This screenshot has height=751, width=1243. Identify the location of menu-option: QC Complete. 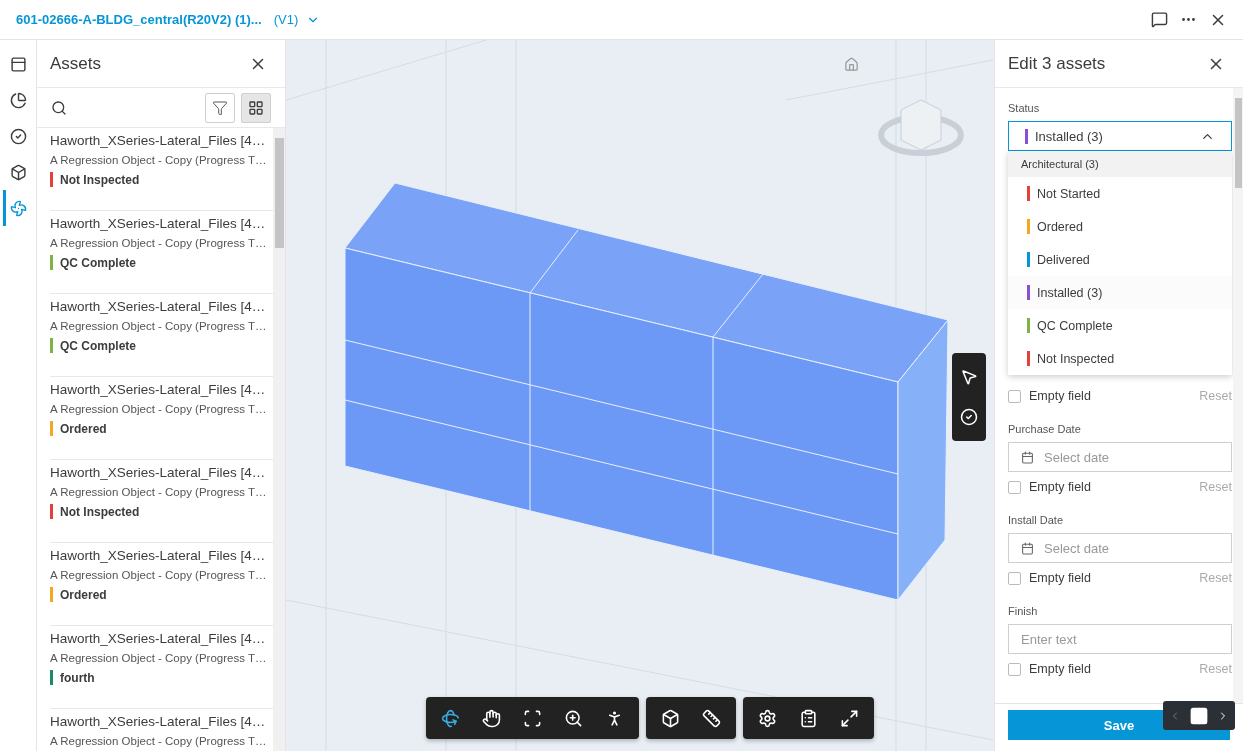
(1120, 325).